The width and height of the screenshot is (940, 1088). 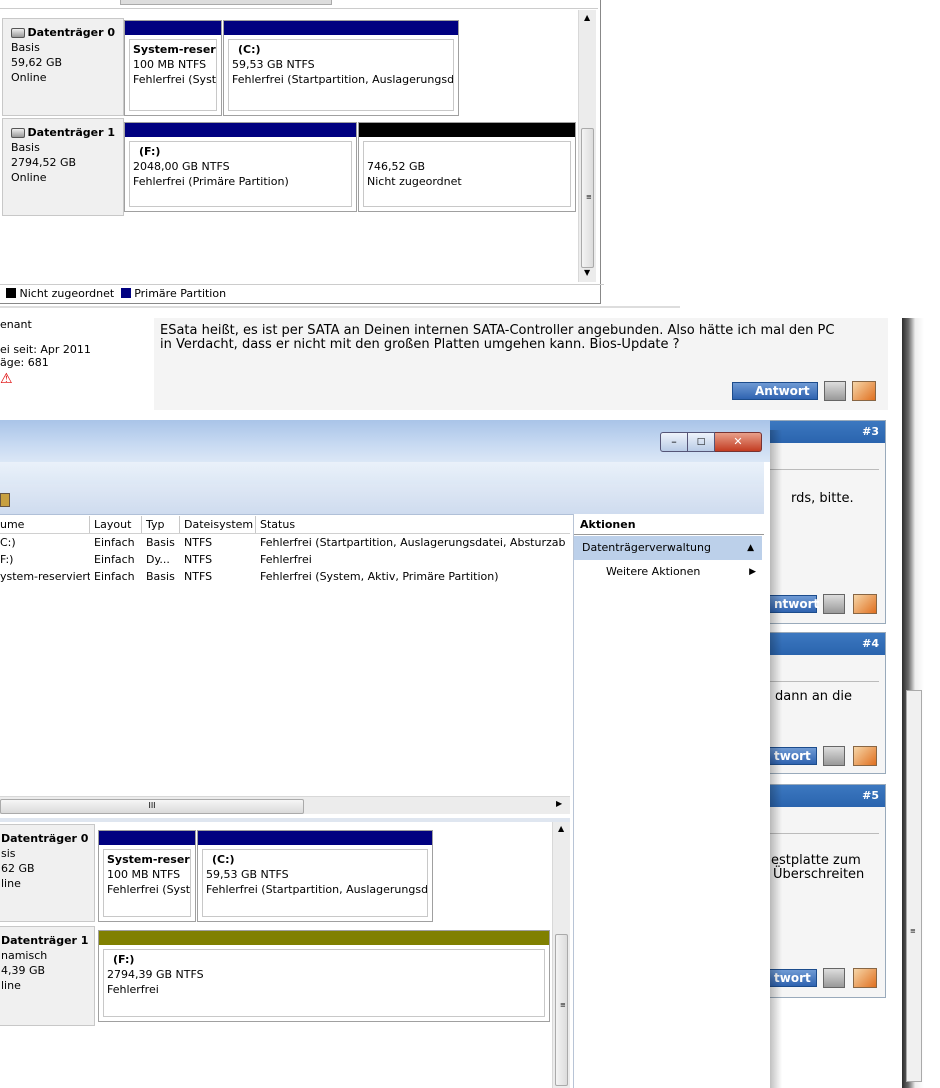 I want to click on disk-0-label: Datenträger 0 Basis 59,62 GB Online, so click(x=63, y=67).